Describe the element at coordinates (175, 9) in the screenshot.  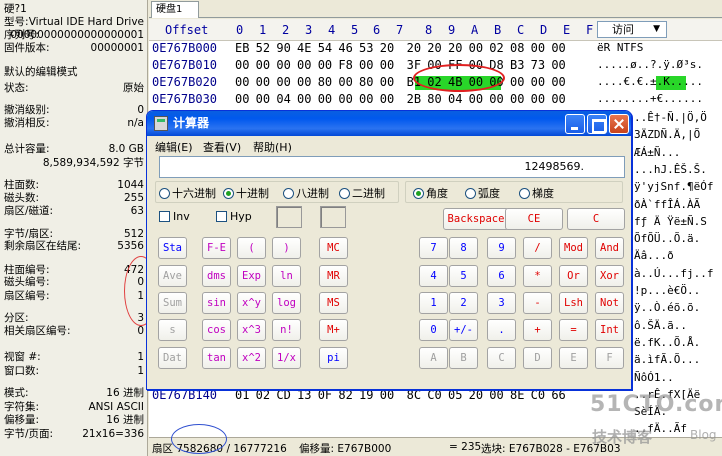
I see `tab-disk1: 硬盘1` at that location.